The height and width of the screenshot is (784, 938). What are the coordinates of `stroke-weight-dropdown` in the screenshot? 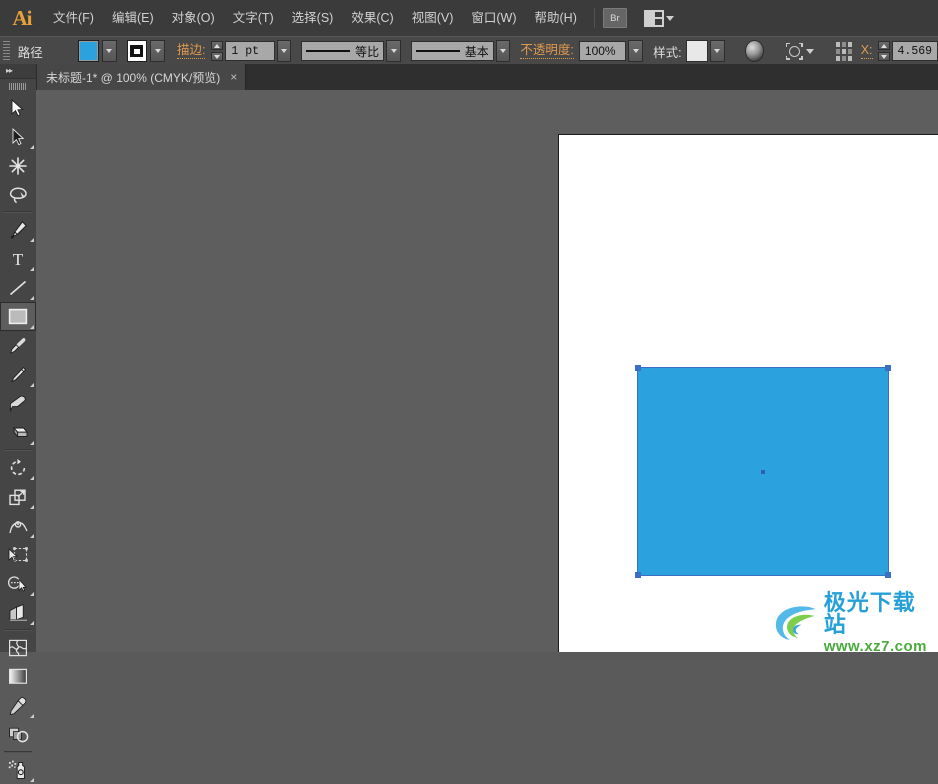 It's located at (284, 51).